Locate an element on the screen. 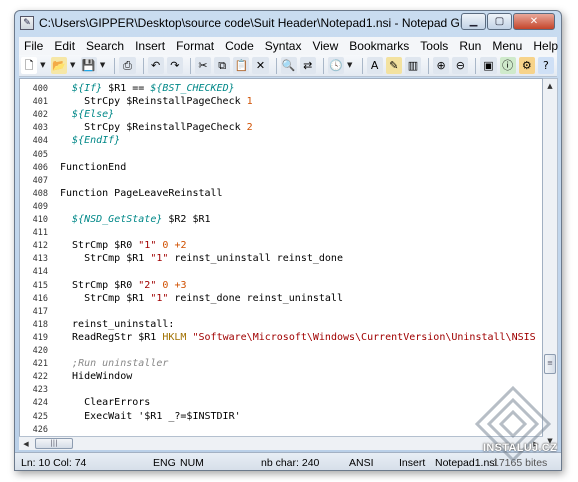 The width and height of the screenshot is (578, 482). code-line: 401 StrCpy $ReinstallPageCheck 1 is located at coordinates (281, 101).